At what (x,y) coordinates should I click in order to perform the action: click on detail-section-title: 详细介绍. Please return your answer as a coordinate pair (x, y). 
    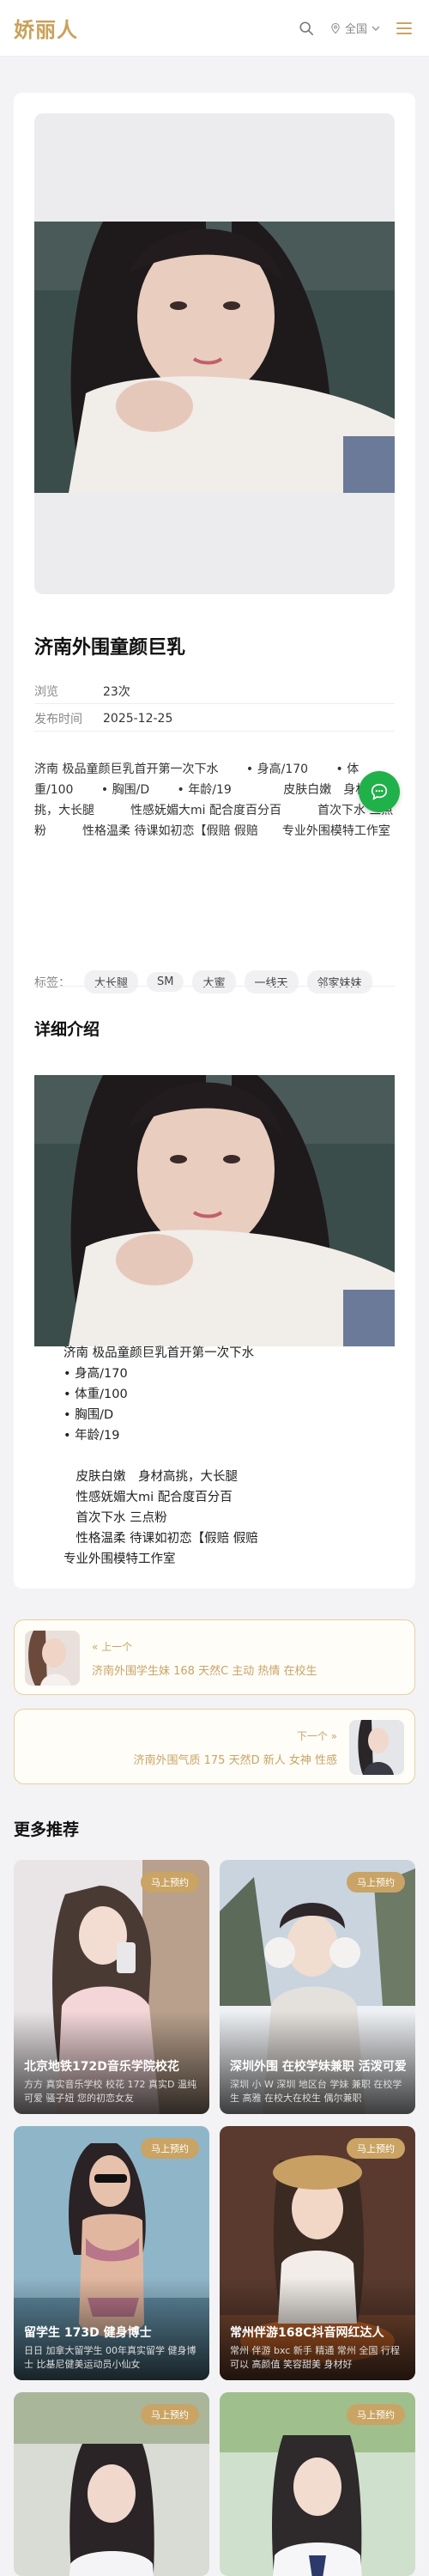
    Looking at the image, I should click on (67, 1030).